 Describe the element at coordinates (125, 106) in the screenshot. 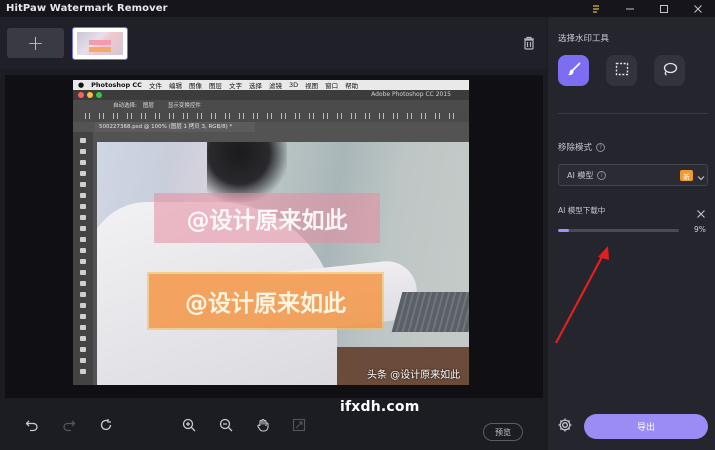

I see `ps-option: 自动选择:` at that location.